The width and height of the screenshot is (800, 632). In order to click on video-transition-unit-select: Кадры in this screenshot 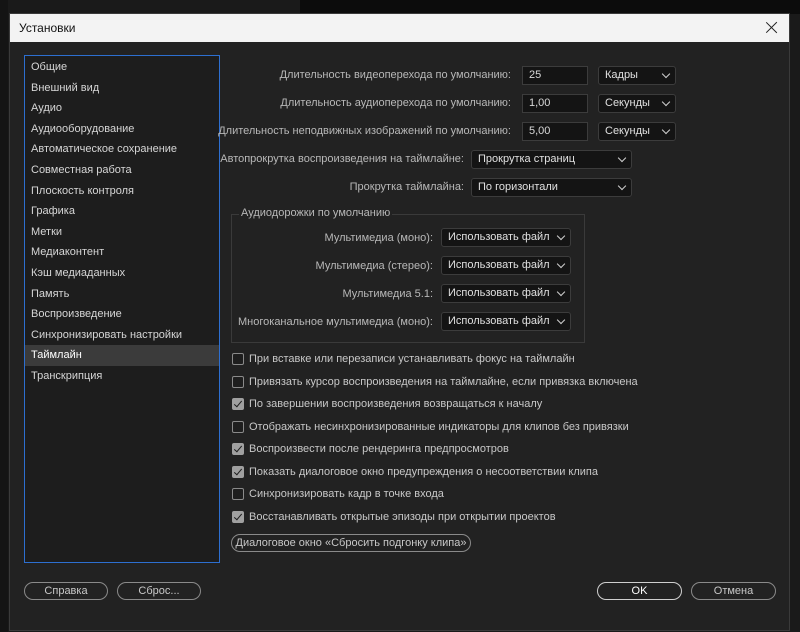, I will do `click(637, 75)`.